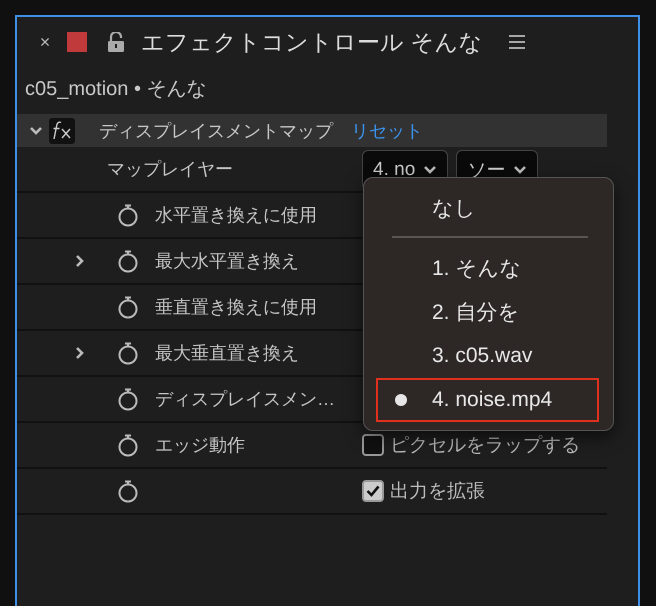 The height and width of the screenshot is (606, 656). Describe the element at coordinates (115, 89) in the screenshot. I see `layer-path: c05_motion • そんな` at that location.